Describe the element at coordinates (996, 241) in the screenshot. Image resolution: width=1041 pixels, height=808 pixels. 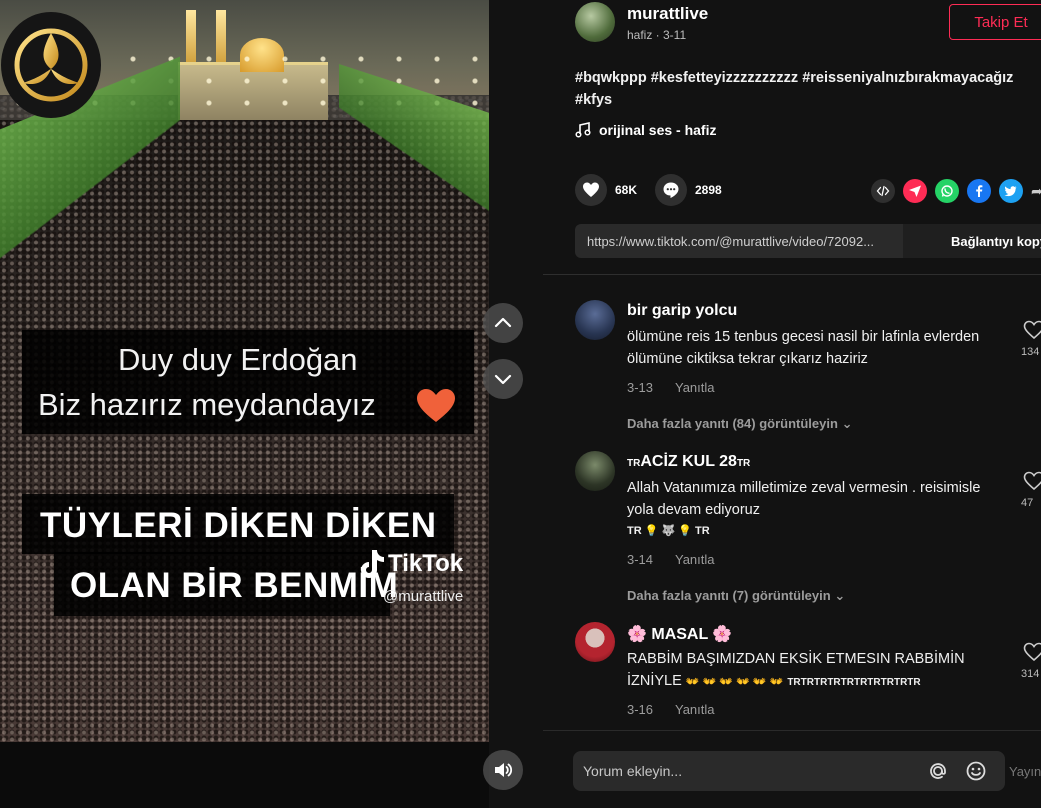
I see `copy-link-label: Bağlantıyı kopyala` at that location.